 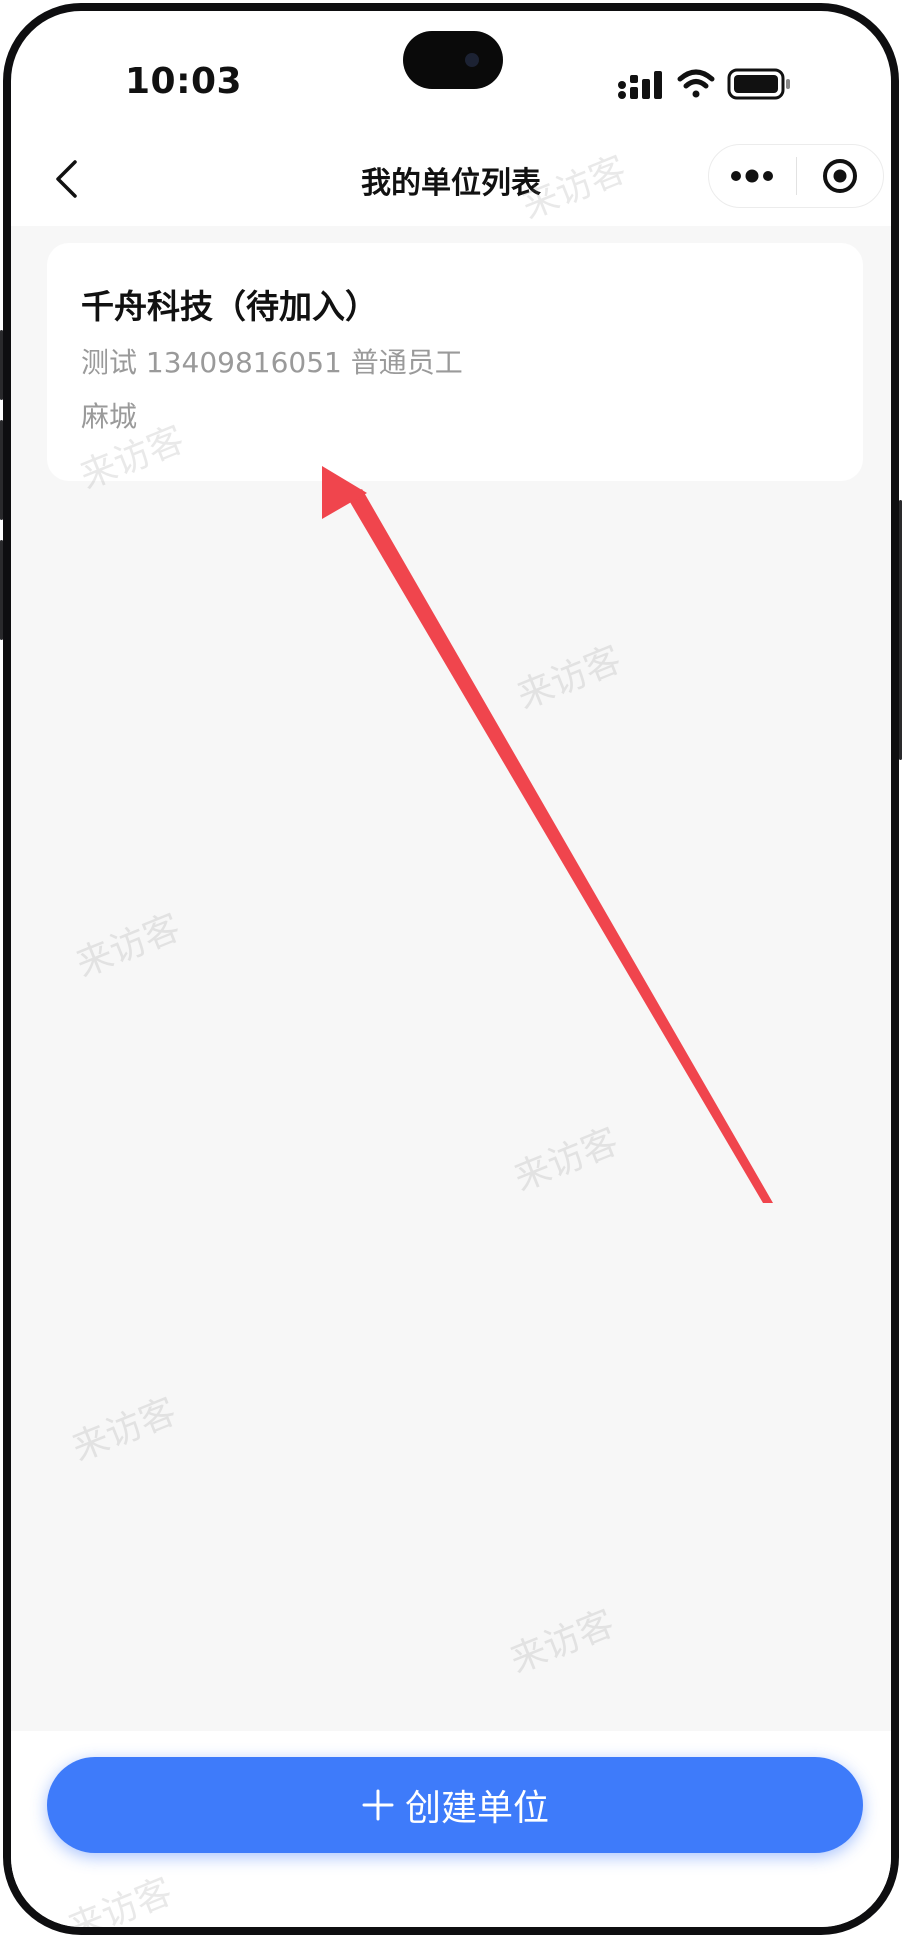 What do you see at coordinates (640, 85) in the screenshot?
I see `signal-icon` at bounding box center [640, 85].